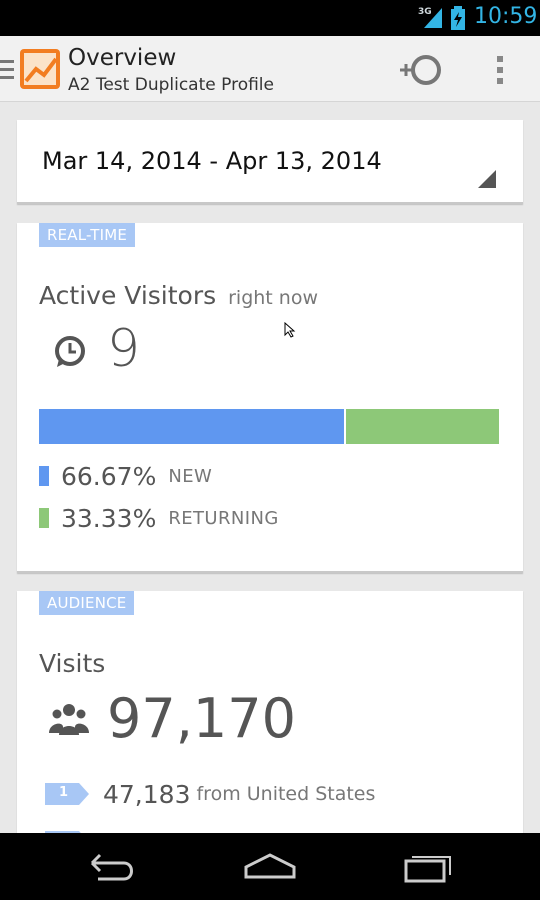 The height and width of the screenshot is (900, 540). I want to click on home-icon, so click(270, 867).